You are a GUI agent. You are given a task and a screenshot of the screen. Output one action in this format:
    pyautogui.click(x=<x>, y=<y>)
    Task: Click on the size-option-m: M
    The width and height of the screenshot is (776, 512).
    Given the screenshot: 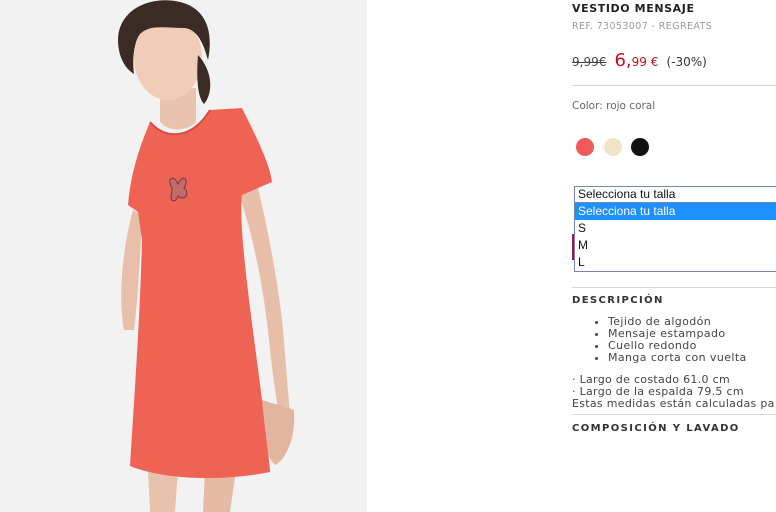 What is the action you would take?
    pyautogui.click(x=675, y=245)
    